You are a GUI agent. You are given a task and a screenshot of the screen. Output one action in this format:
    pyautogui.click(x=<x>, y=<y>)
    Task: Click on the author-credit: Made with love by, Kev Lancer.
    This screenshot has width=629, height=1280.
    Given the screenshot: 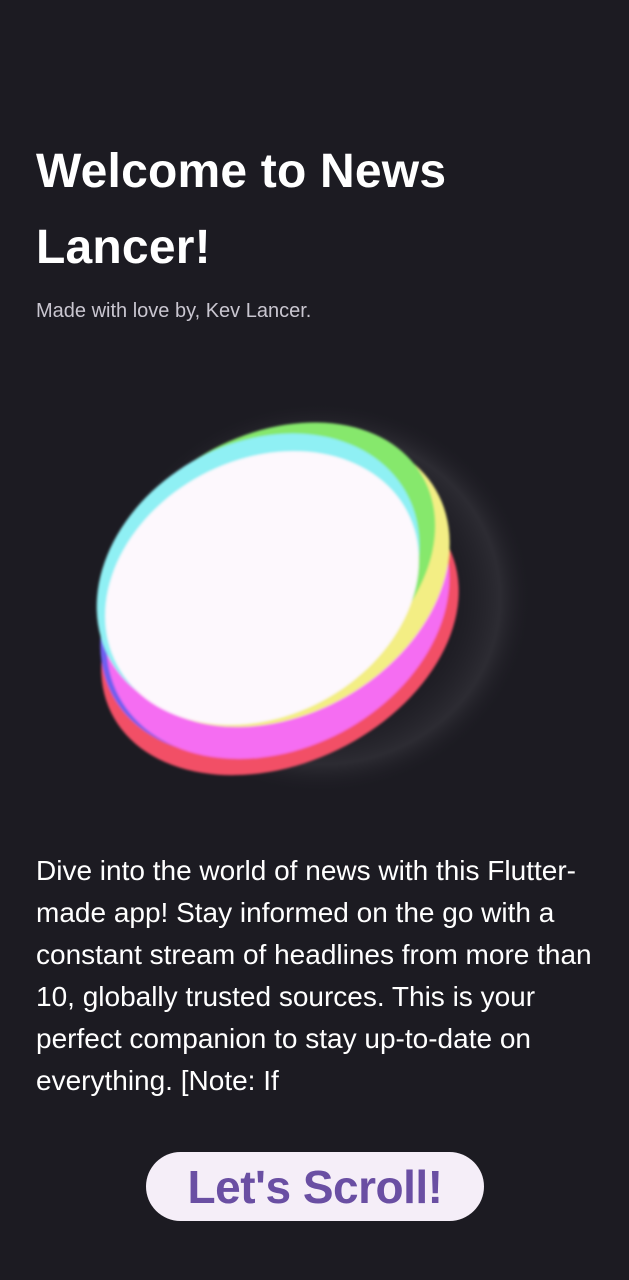 What is the action you would take?
    pyautogui.click(x=174, y=311)
    